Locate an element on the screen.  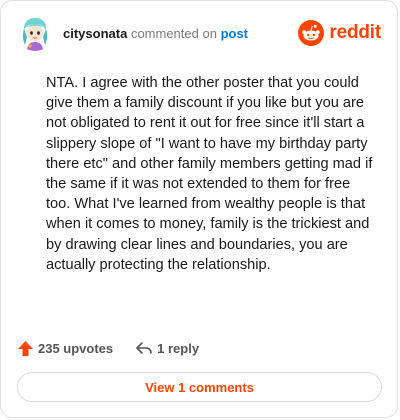
view-comments-button: View 1 comments is located at coordinates (199, 387).